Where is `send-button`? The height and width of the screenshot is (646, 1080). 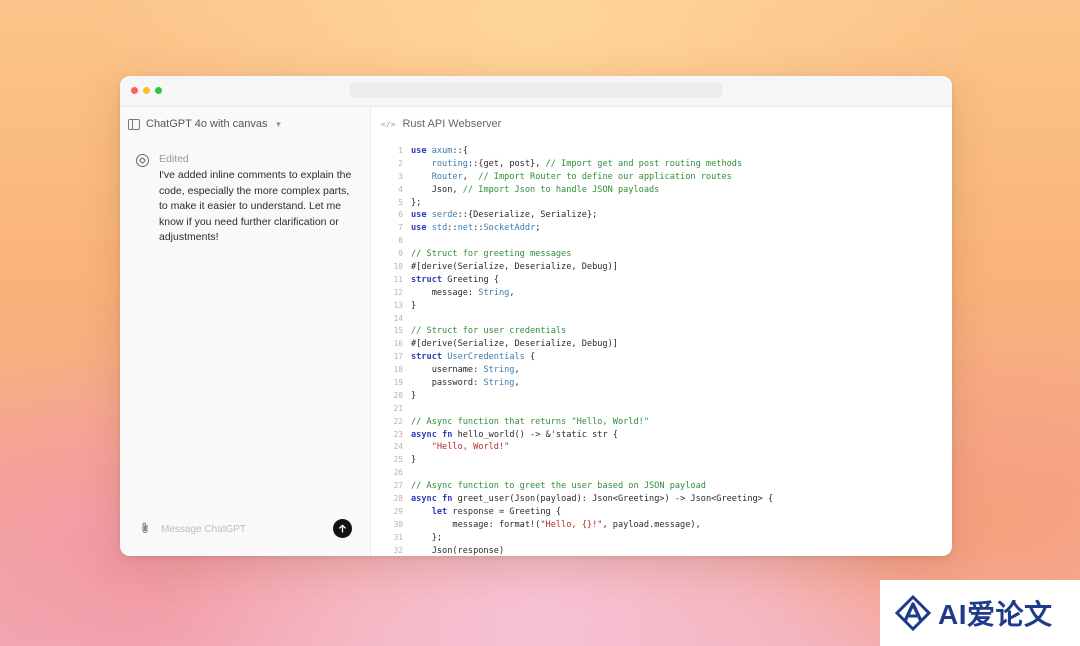
send-button is located at coordinates (342, 528).